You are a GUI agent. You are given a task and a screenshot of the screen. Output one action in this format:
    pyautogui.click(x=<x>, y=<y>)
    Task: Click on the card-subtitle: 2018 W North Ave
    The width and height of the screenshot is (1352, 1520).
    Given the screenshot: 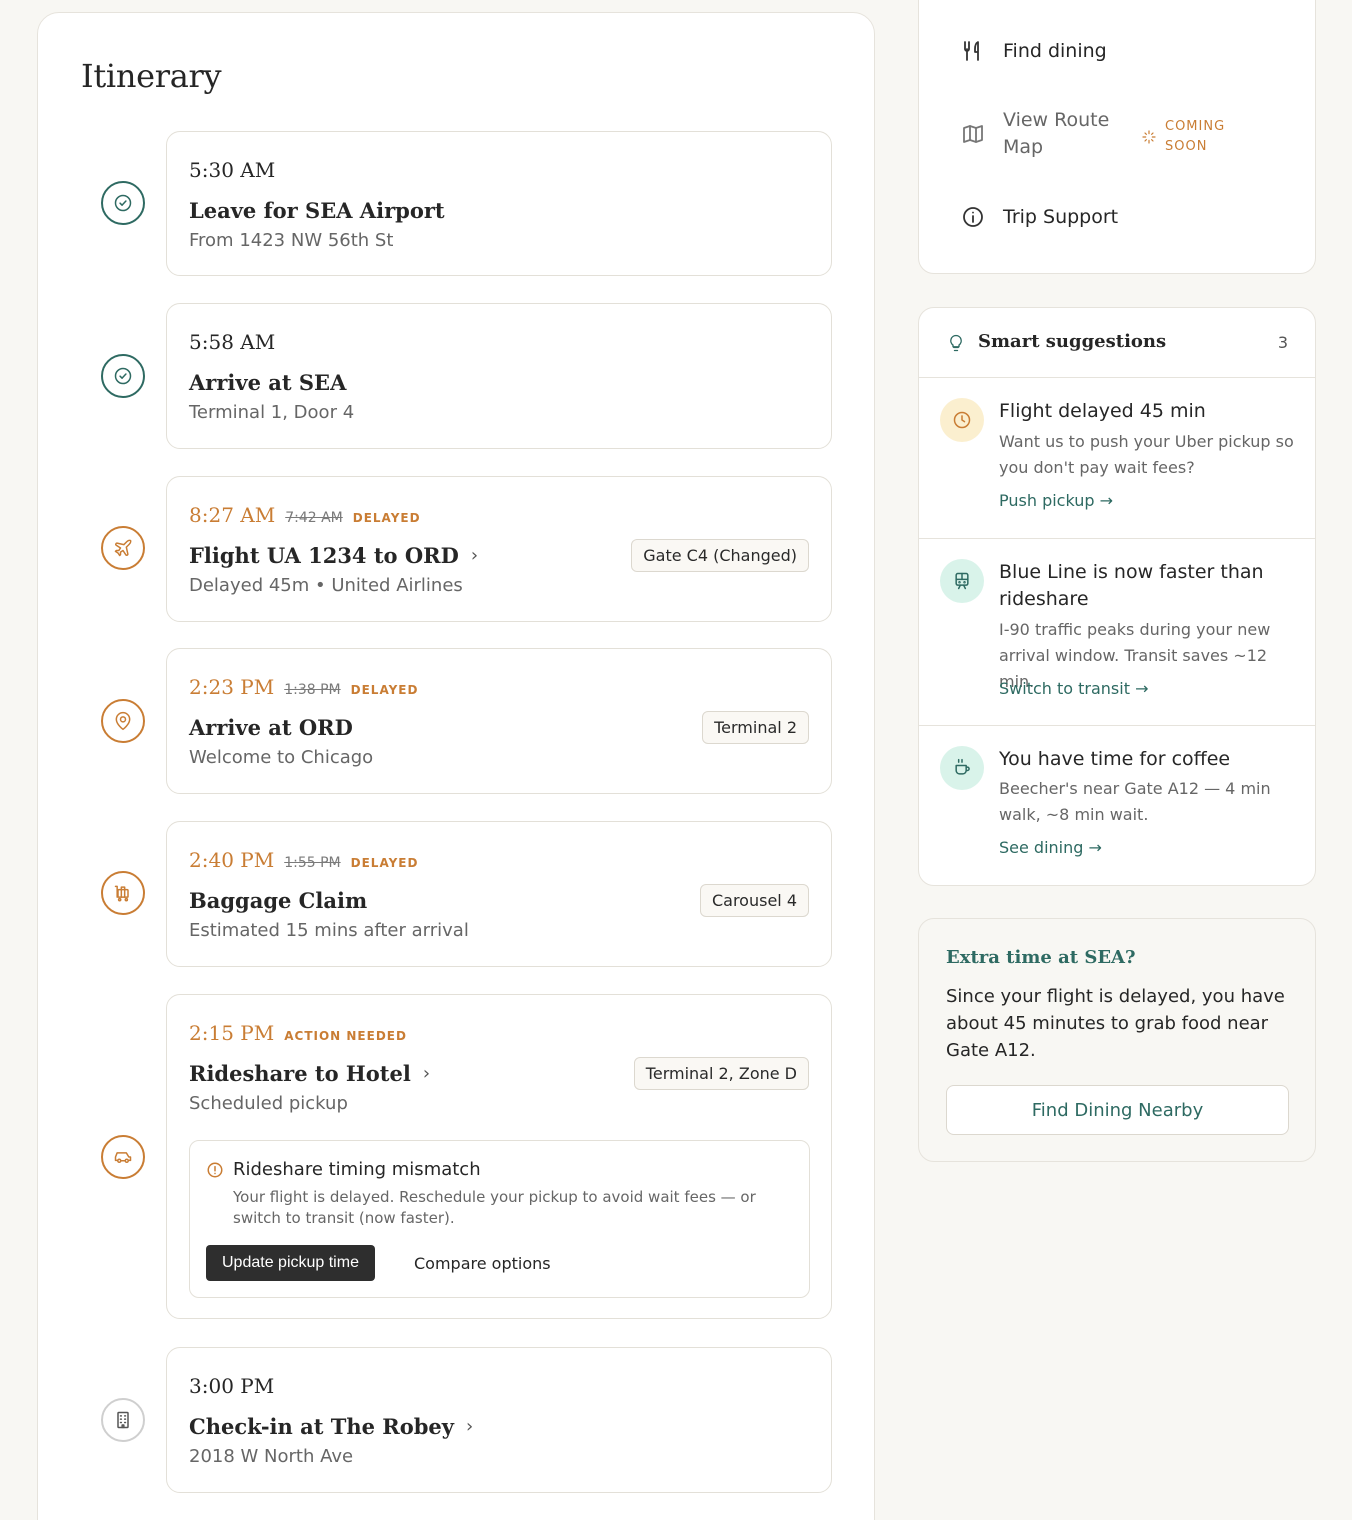 What is the action you would take?
    pyautogui.click(x=271, y=1456)
    